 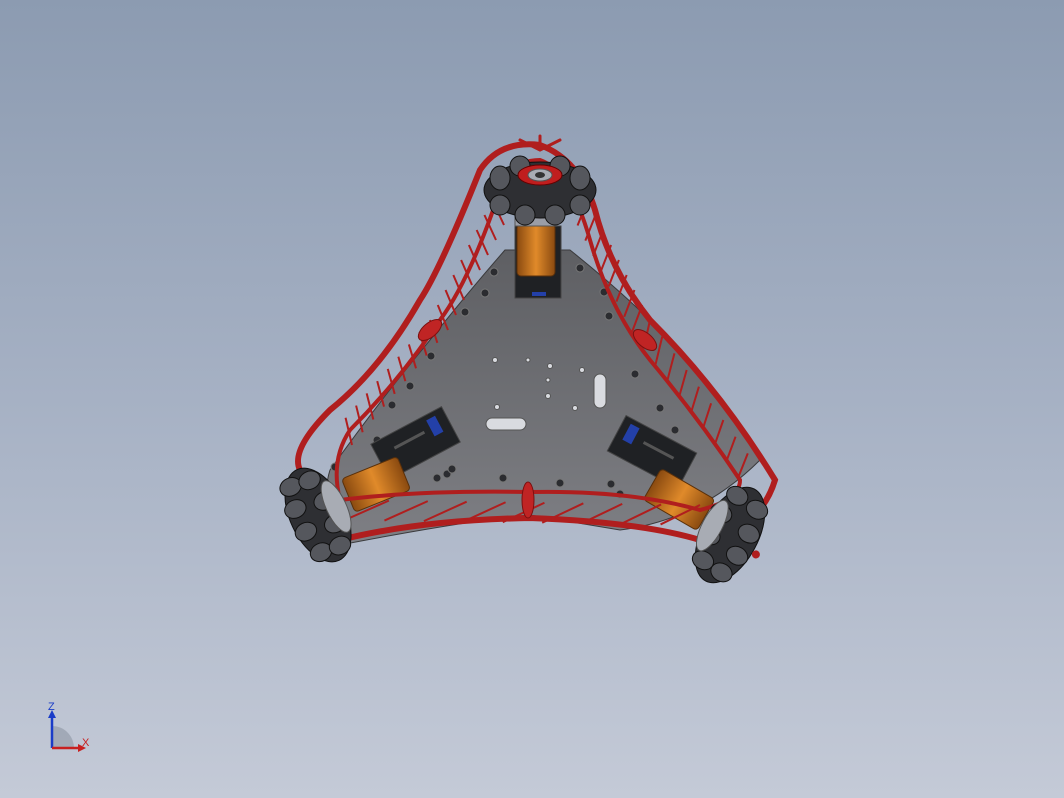 I want to click on triad-z-label: Z, so click(x=51, y=707).